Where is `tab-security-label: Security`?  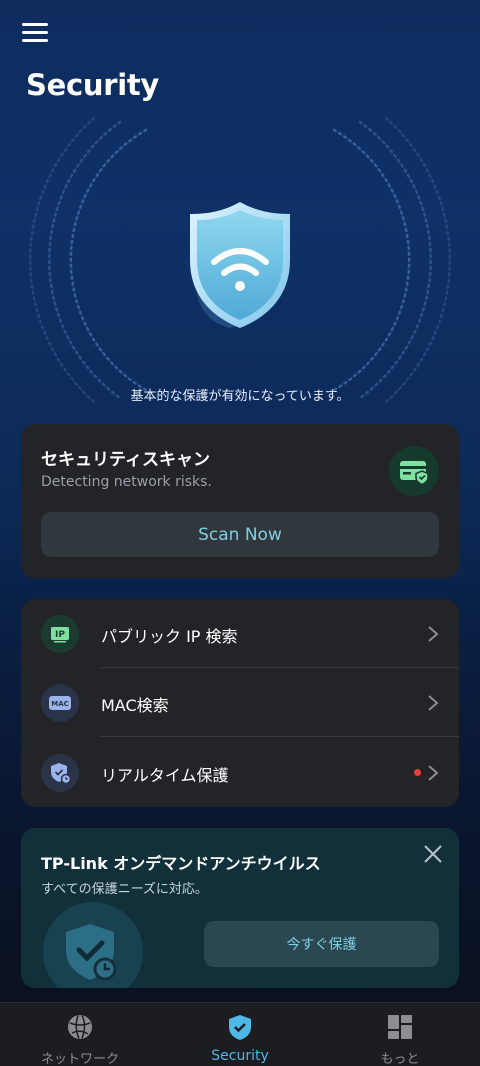
tab-security-label: Security is located at coordinates (240, 1056).